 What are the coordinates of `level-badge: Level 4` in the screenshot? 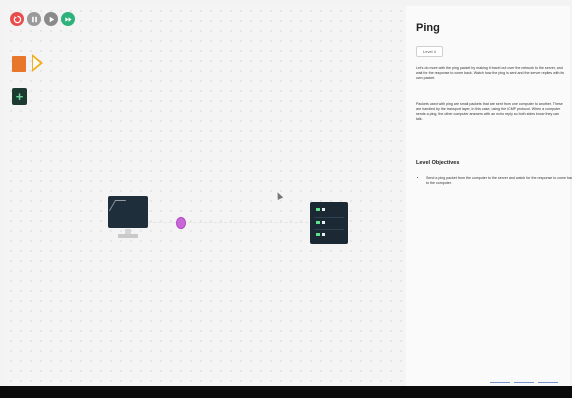 It's located at (429, 51).